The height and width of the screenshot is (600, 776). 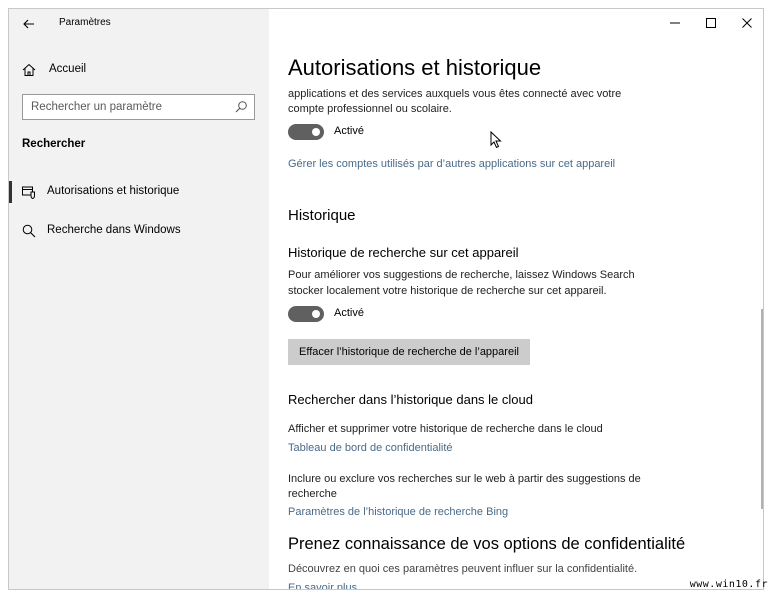 What do you see at coordinates (349, 131) in the screenshot?
I see `accounts-toggle-state: Activé` at bounding box center [349, 131].